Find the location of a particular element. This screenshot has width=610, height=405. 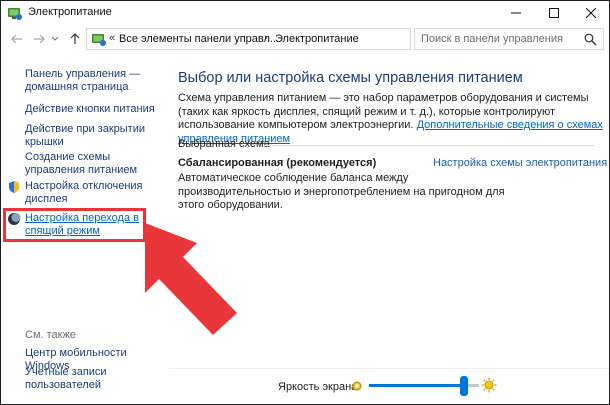

window-title: Электропитание is located at coordinates (70, 12).